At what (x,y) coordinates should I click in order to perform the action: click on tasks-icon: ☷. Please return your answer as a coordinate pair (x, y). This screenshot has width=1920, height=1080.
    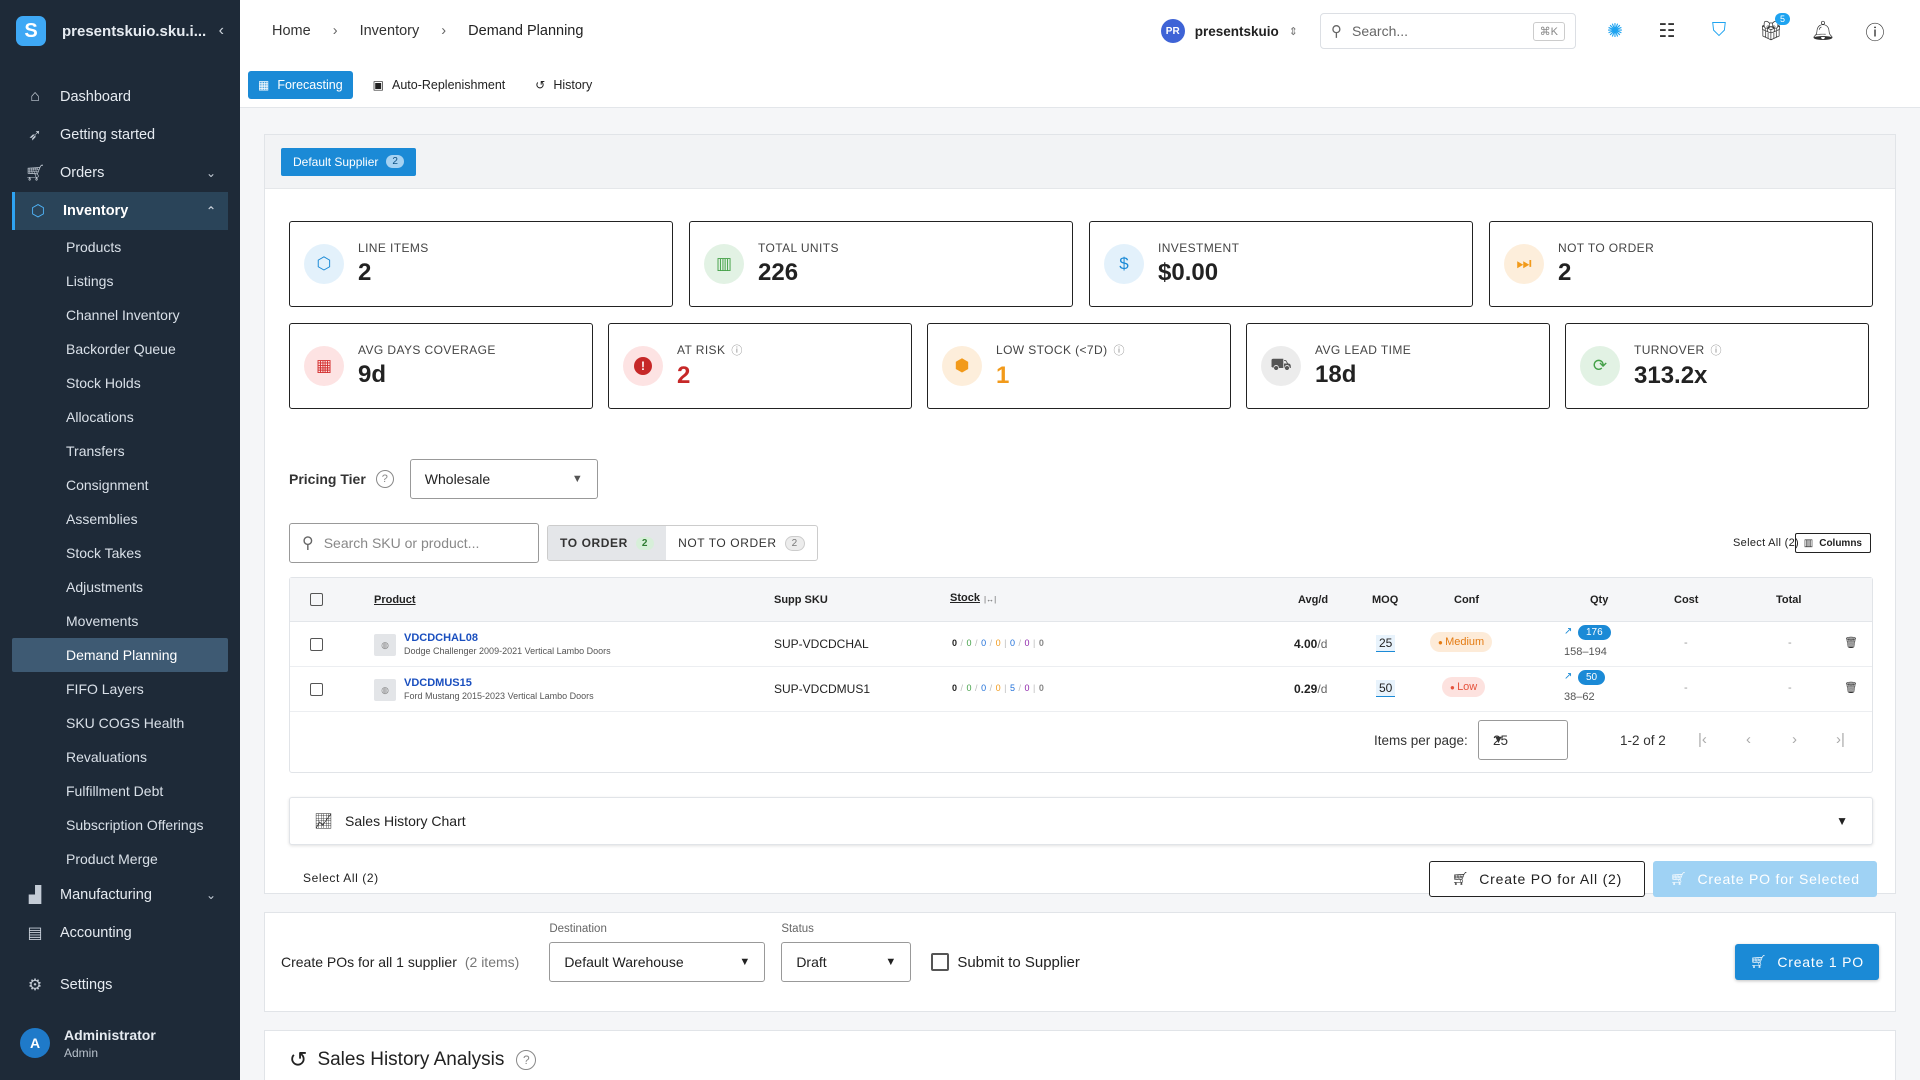
    Looking at the image, I should click on (1667, 31).